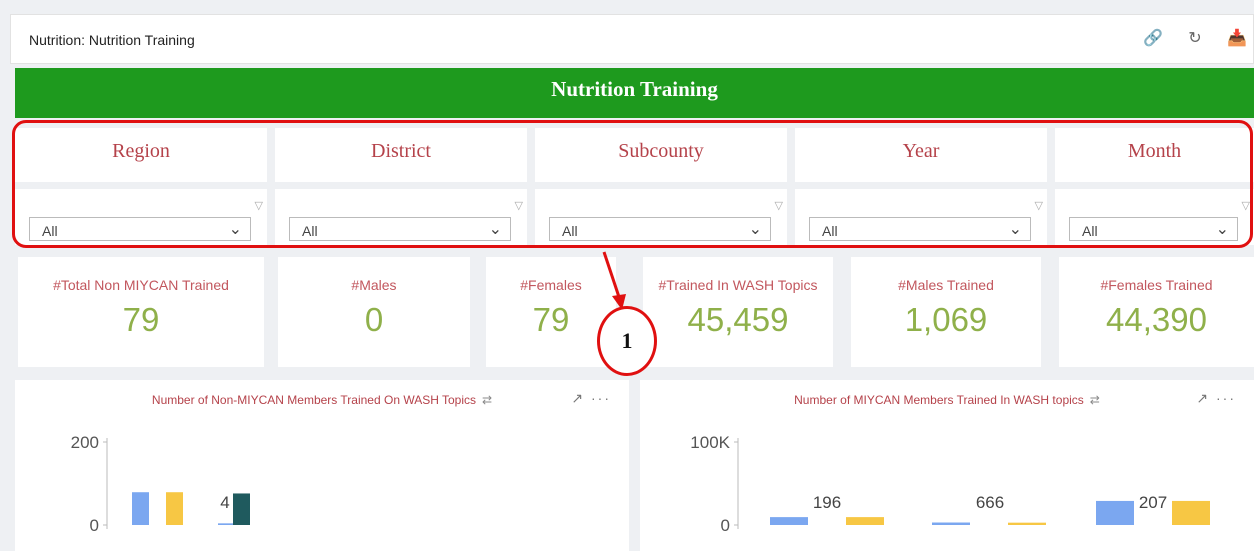 The image size is (1254, 551). I want to click on data-label: 666, so click(990, 502).